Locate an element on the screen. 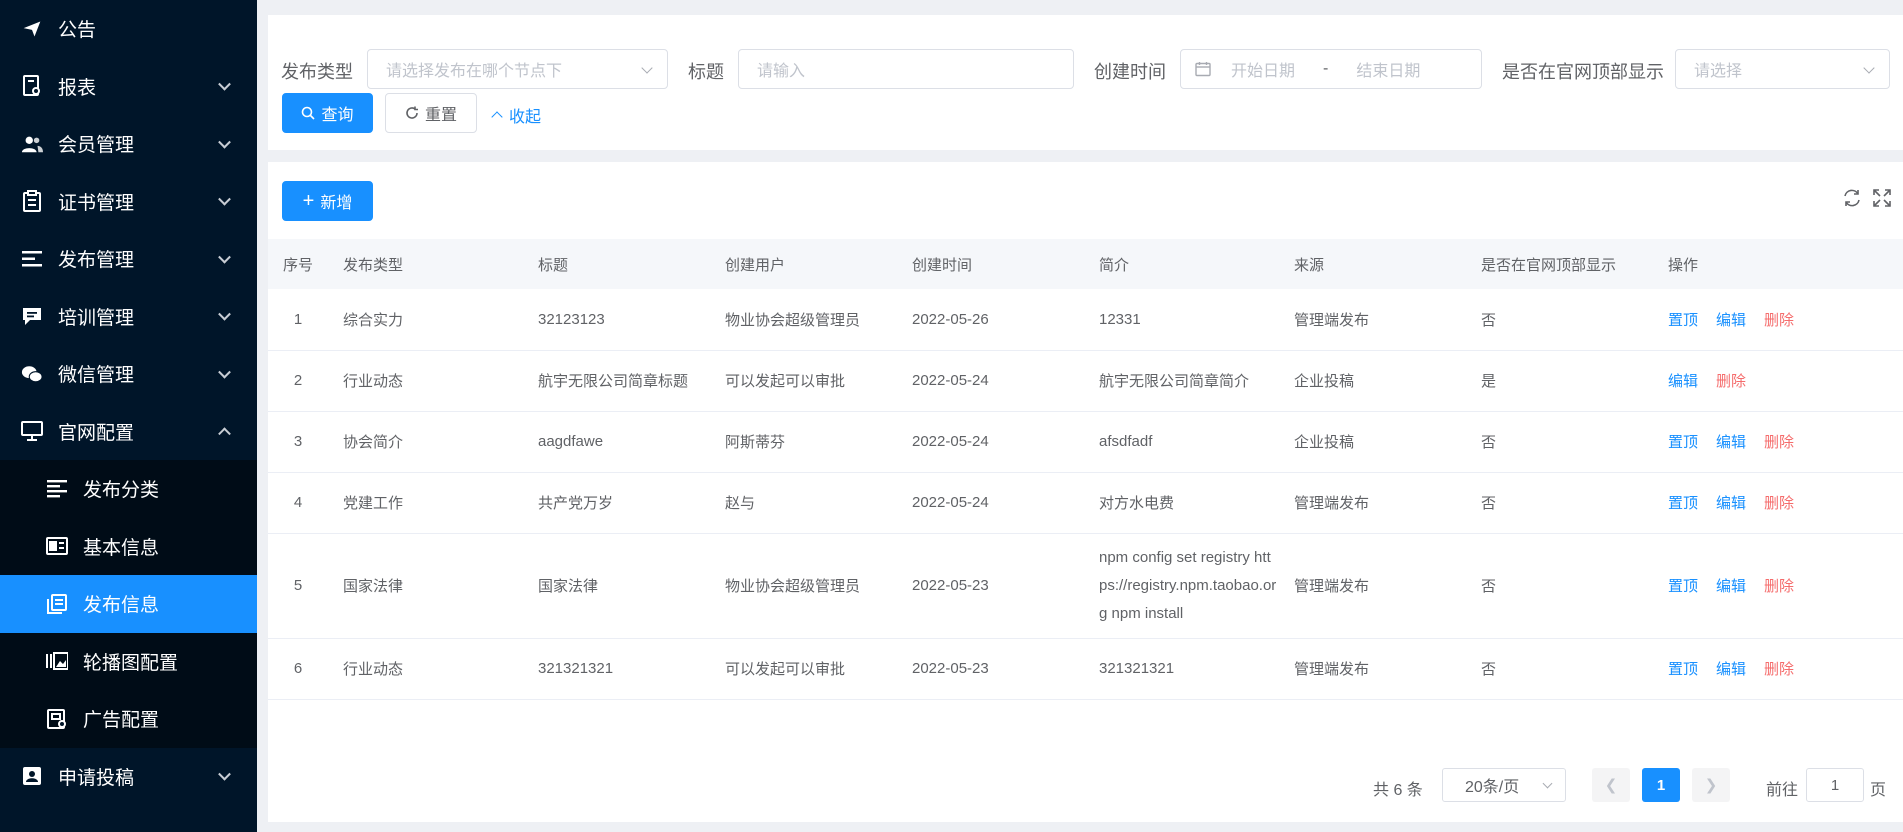 This screenshot has width=1903, height=832. collapse-link: 收起 is located at coordinates (516, 115).